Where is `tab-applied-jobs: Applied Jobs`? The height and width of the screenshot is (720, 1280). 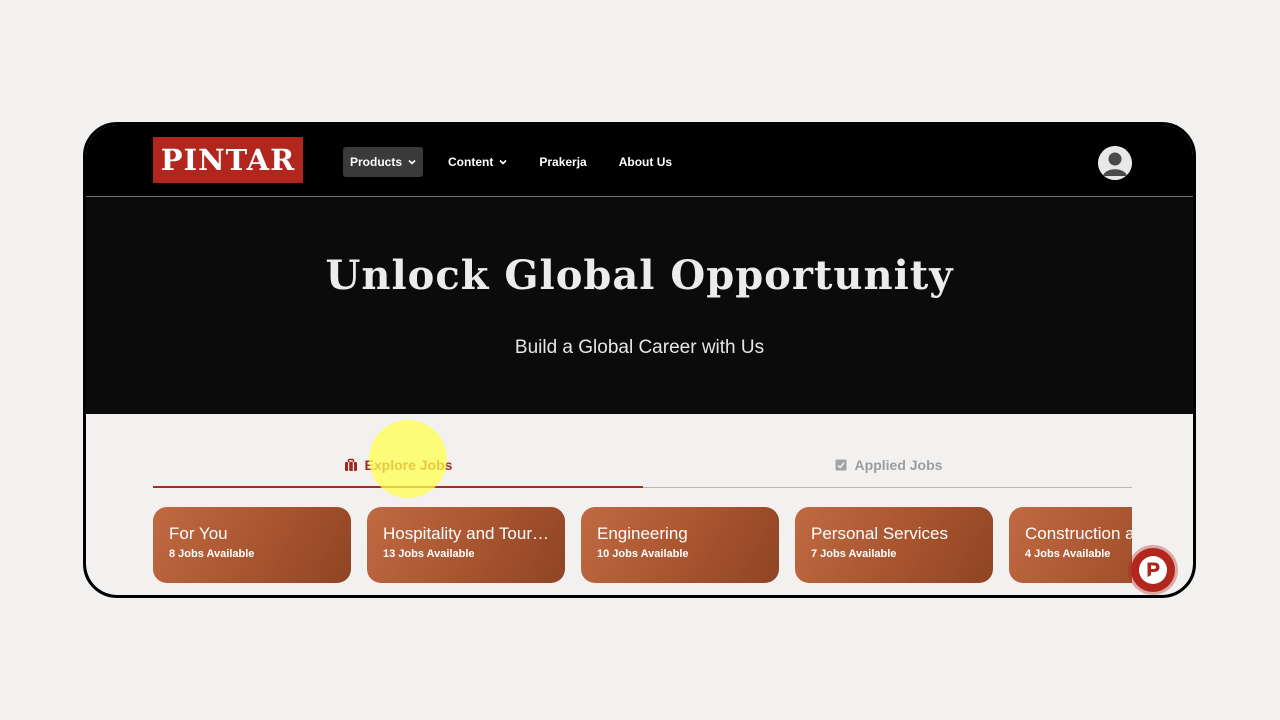
tab-applied-jobs: Applied Jobs is located at coordinates (888, 465).